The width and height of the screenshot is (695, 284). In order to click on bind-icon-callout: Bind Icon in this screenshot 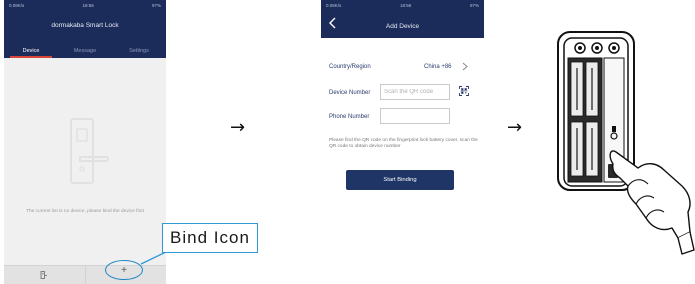, I will do `click(210, 238)`.